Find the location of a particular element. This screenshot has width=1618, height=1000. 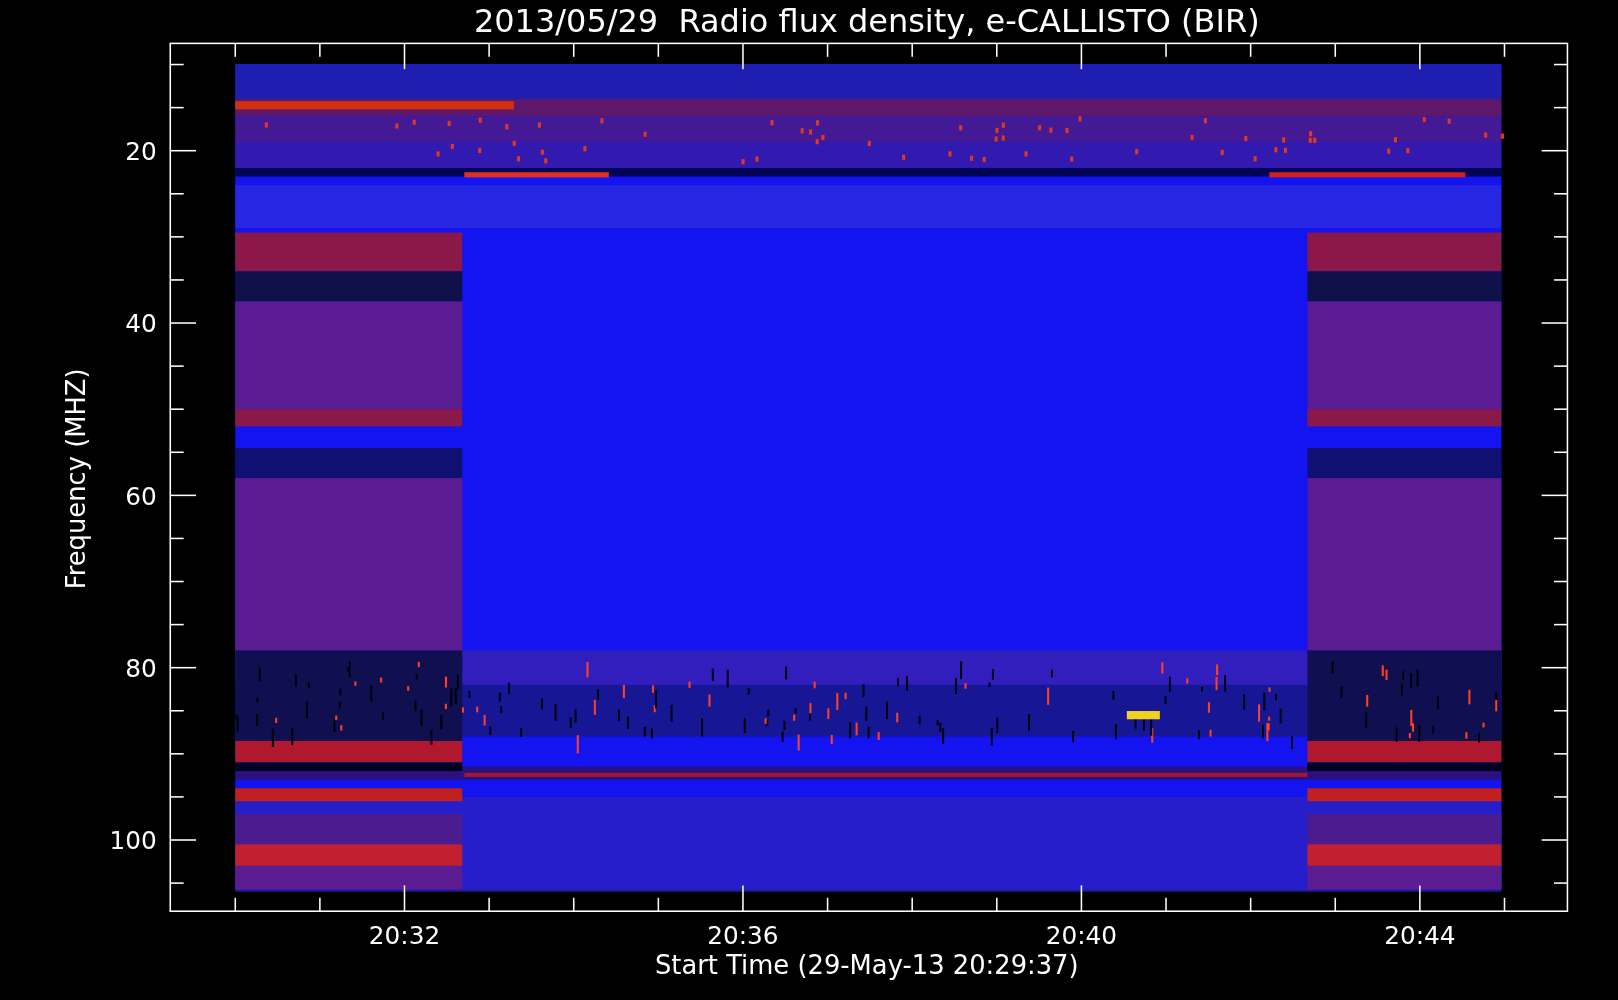

tick-label: 20:40 is located at coordinates (1081, 936).